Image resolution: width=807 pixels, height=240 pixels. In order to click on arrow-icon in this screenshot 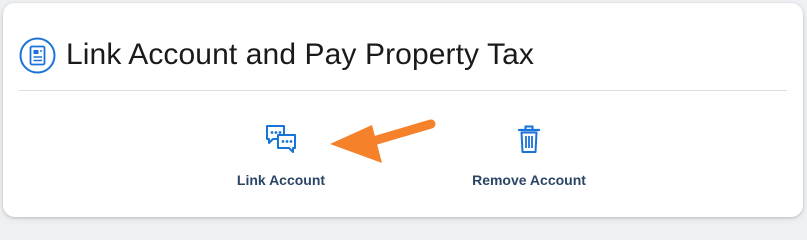, I will do `click(383, 141)`.